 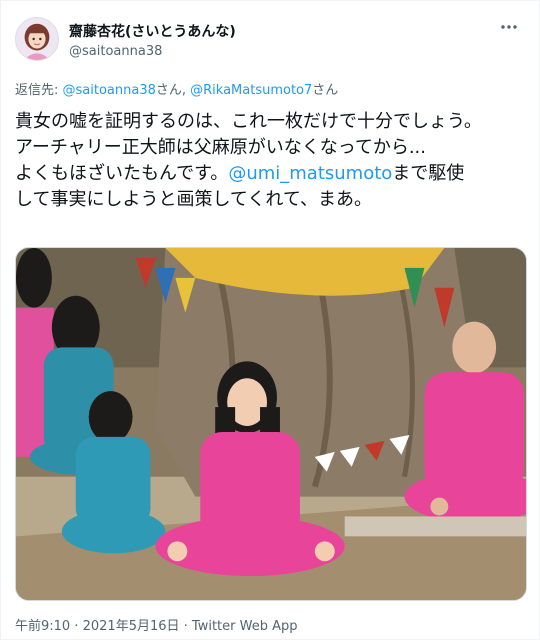 I want to click on mention-umi-matsumoto: @umi_matsumoto, so click(x=310, y=173).